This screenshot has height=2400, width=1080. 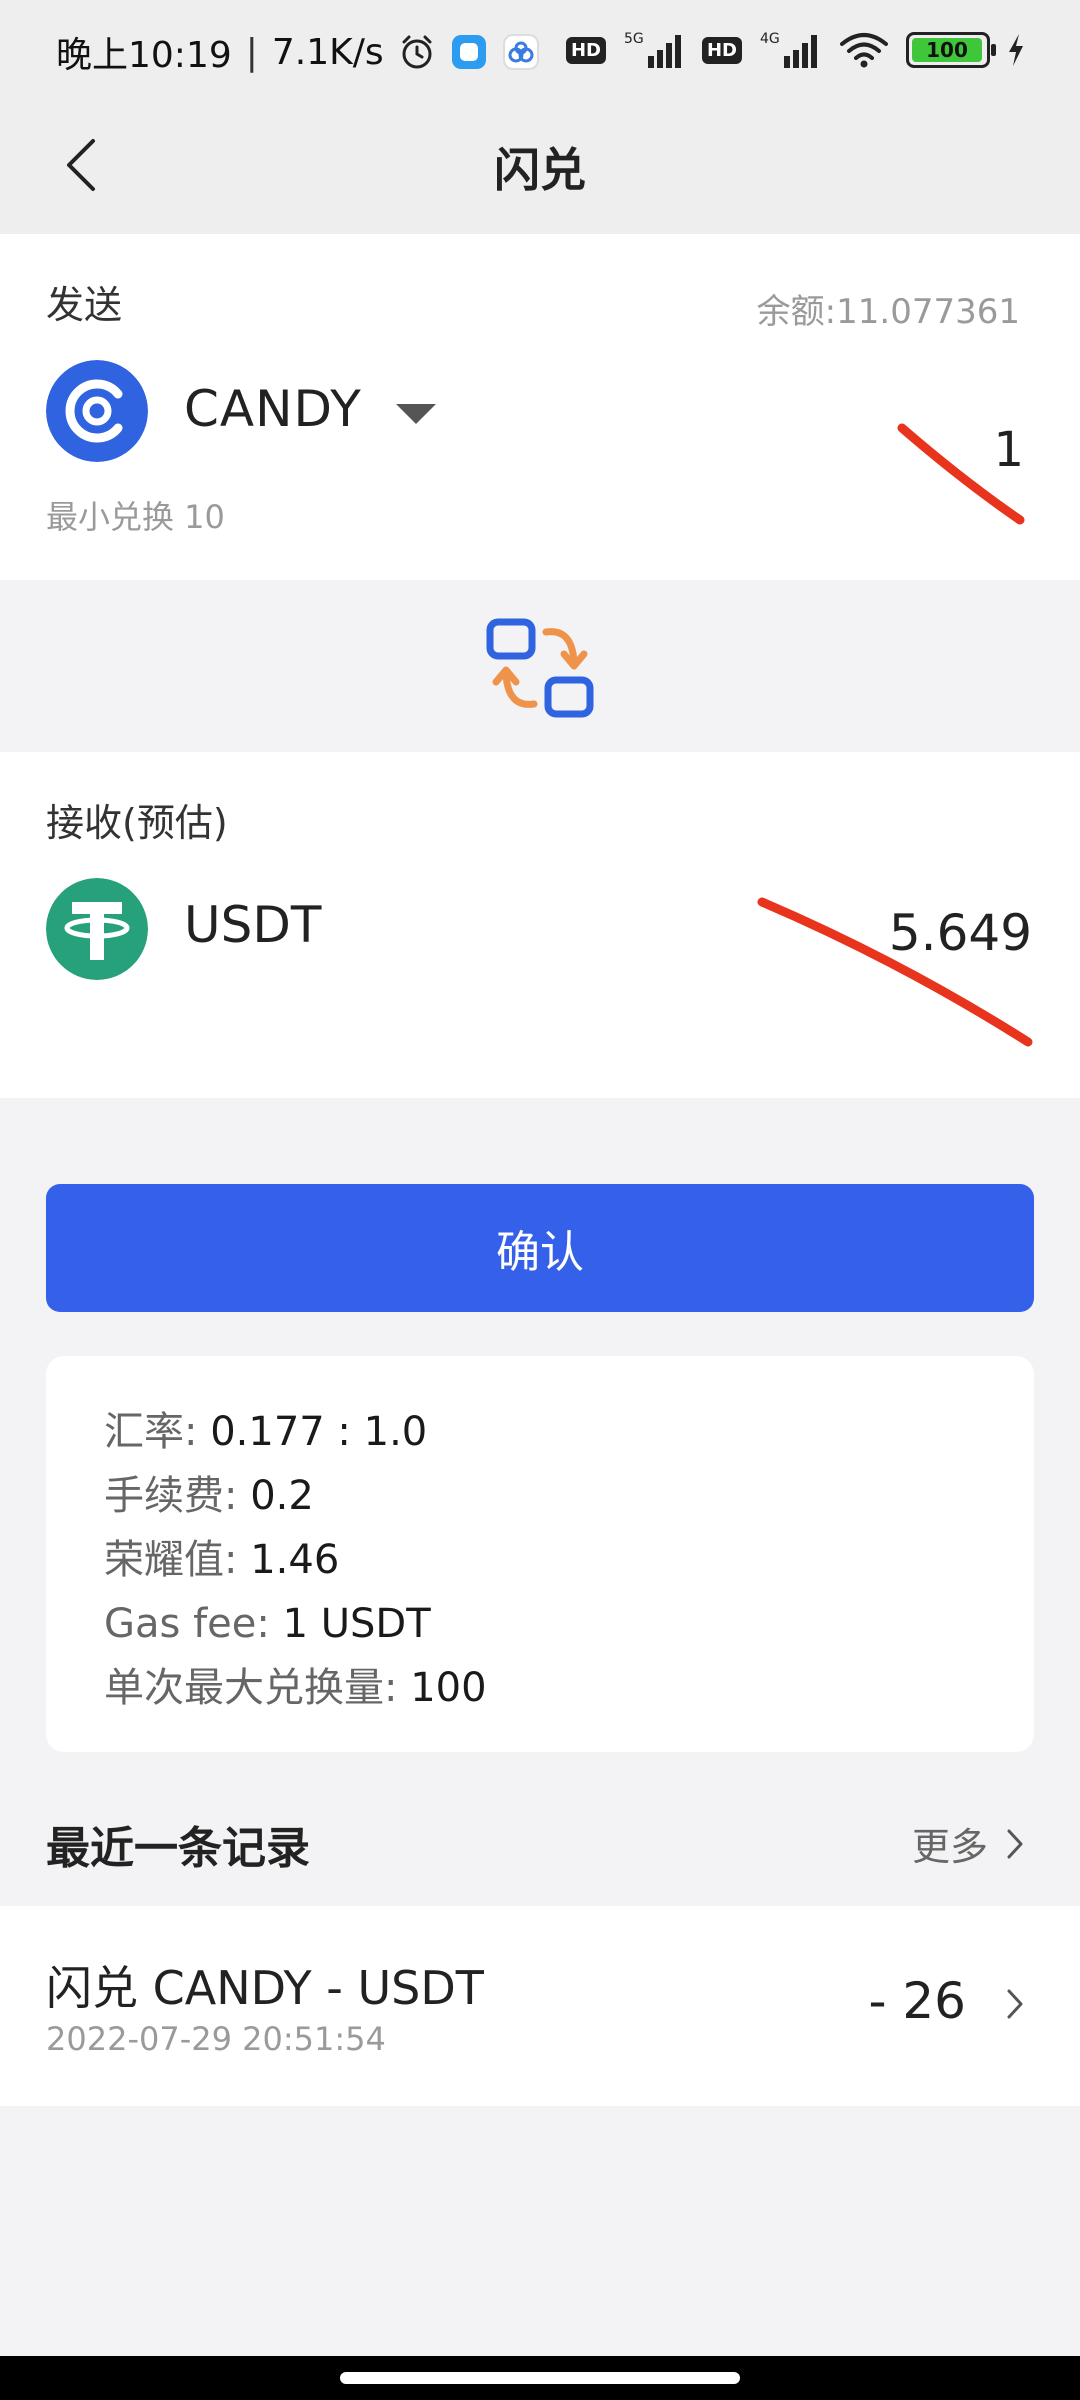 What do you see at coordinates (888, 312) in the screenshot?
I see `balance-text: 余额:11.077361` at bounding box center [888, 312].